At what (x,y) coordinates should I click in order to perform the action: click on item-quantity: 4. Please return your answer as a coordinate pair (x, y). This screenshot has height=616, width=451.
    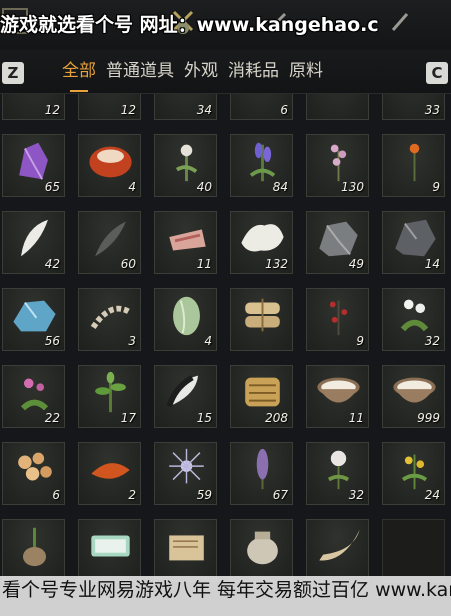
    Looking at the image, I should click on (208, 341).